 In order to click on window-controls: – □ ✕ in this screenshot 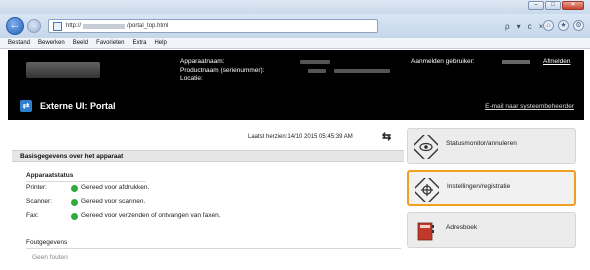, I will do `click(556, 5)`.